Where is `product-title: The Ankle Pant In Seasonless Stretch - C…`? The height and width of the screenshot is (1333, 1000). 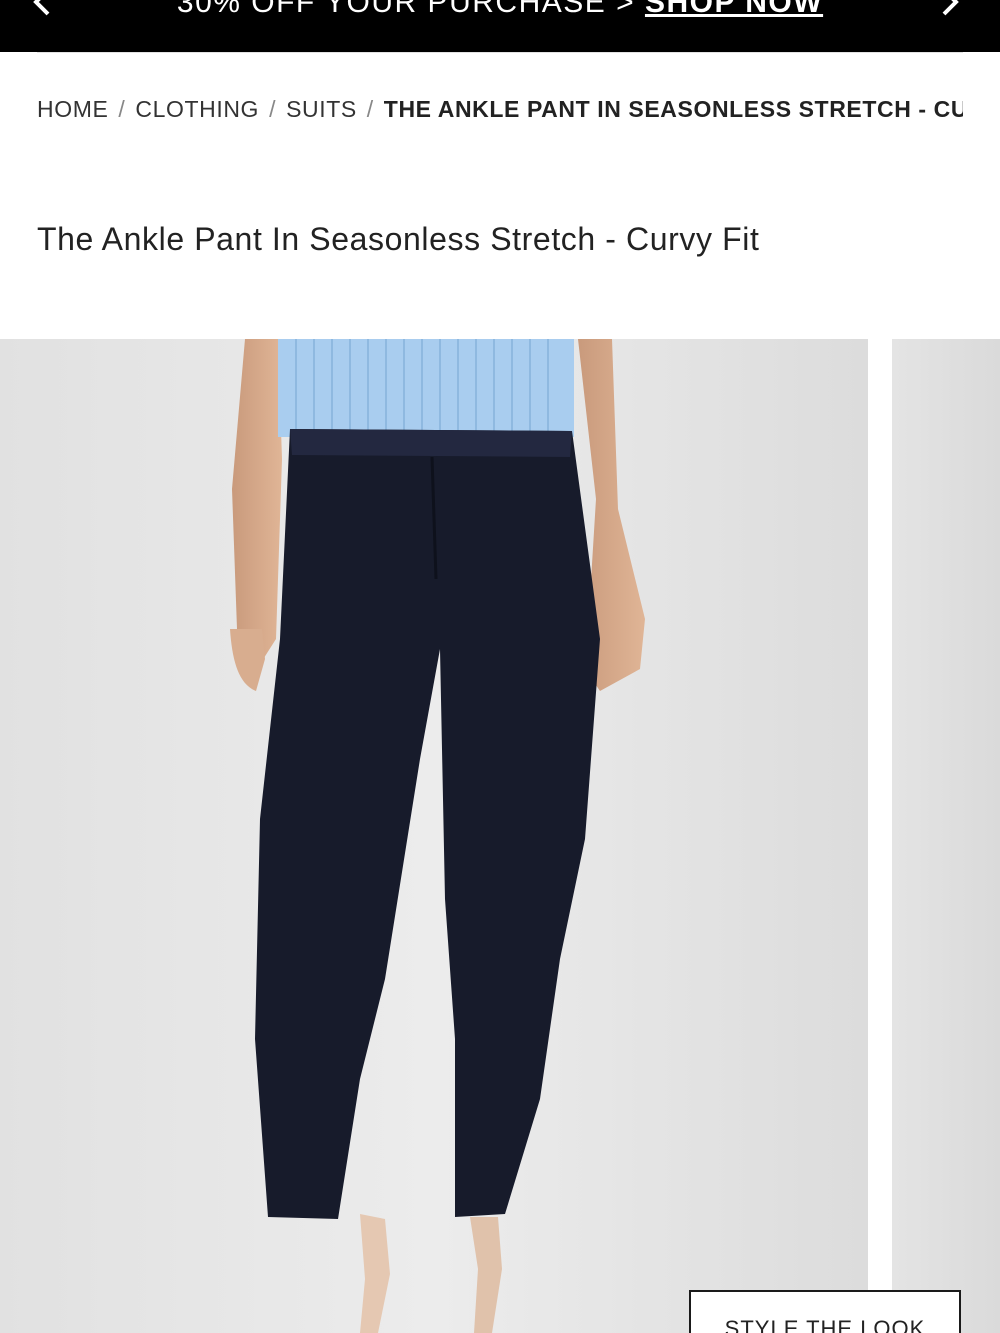
product-title: The Ankle Pant In Seasonless Stretch - C… is located at coordinates (398, 239).